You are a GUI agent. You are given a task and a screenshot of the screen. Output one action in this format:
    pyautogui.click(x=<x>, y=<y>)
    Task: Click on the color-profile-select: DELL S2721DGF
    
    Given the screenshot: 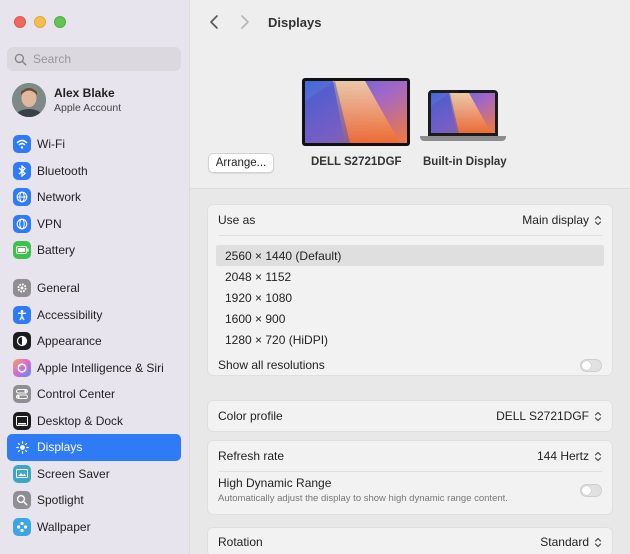 What is the action you would take?
    pyautogui.click(x=549, y=416)
    